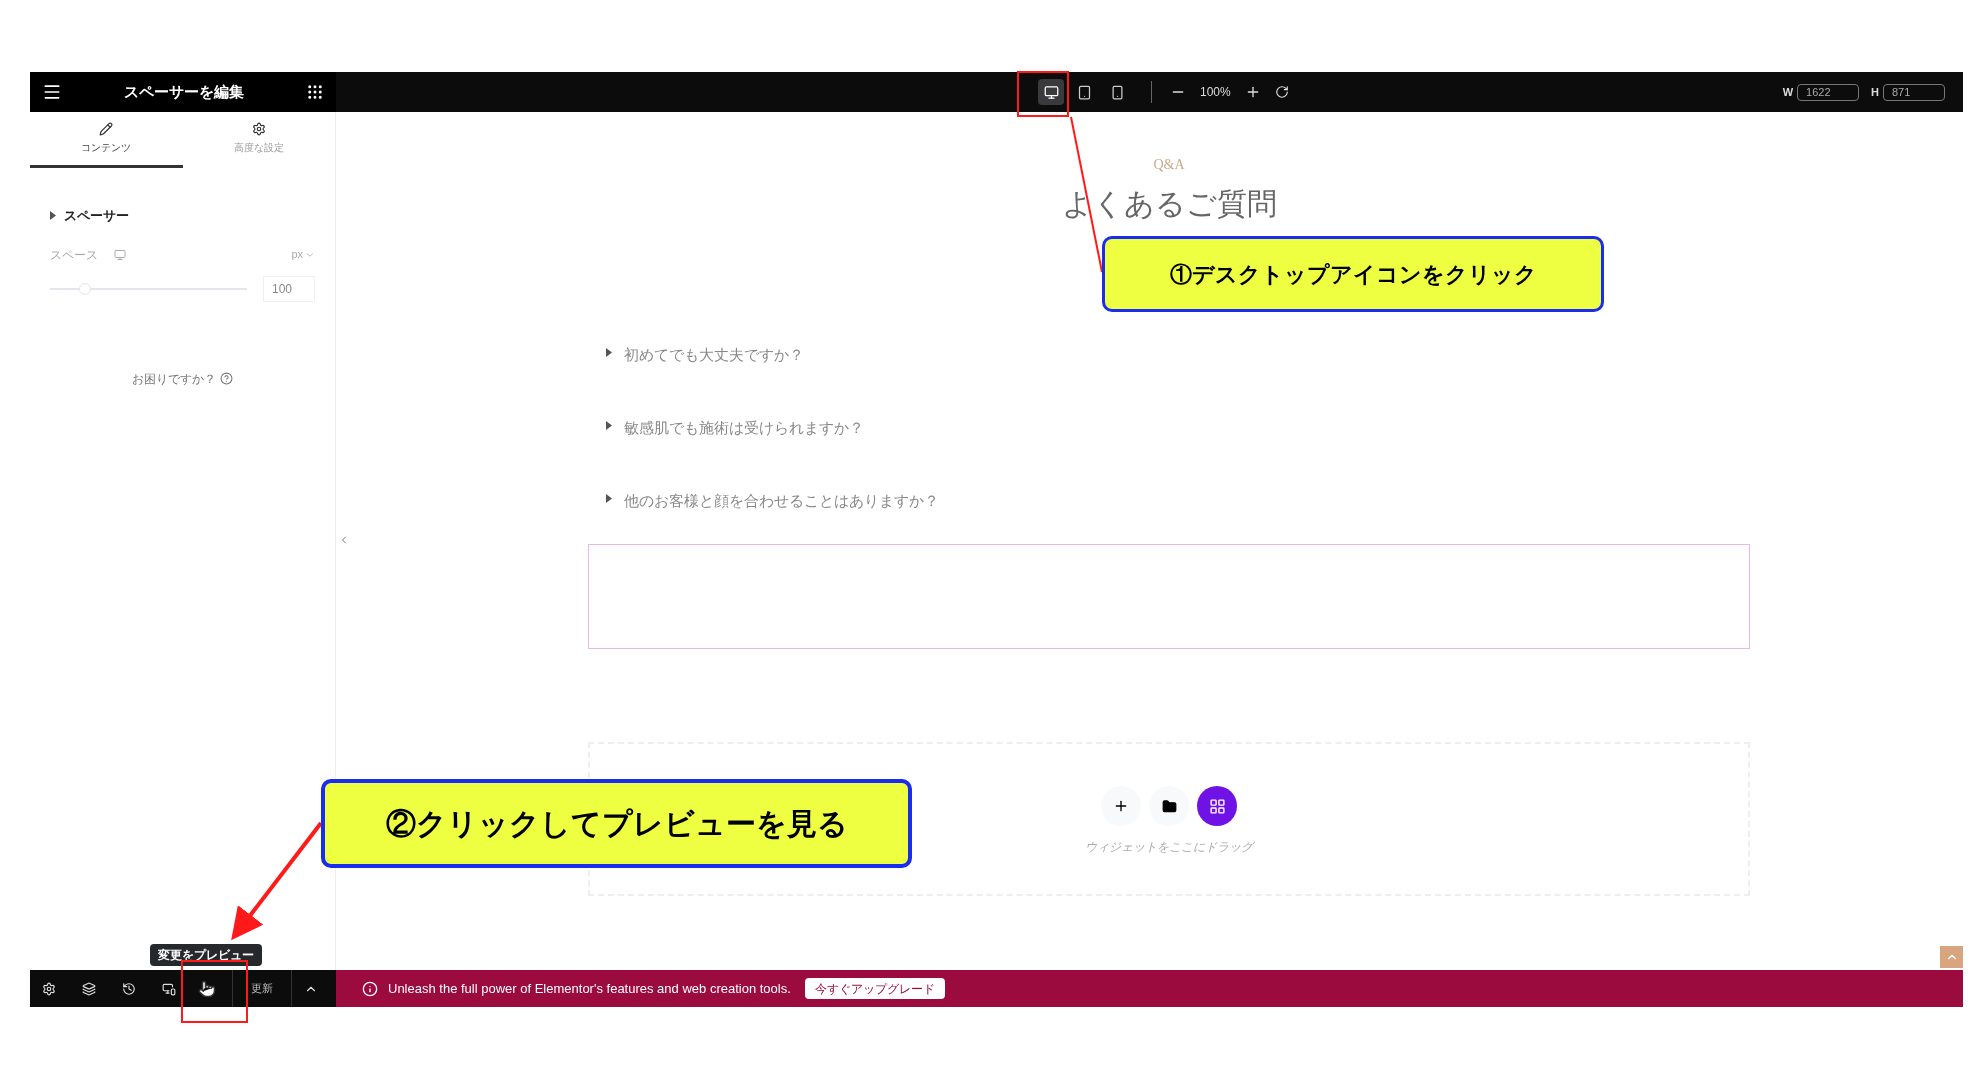 The width and height of the screenshot is (1980, 1080). What do you see at coordinates (106, 129) in the screenshot?
I see `pencil-icon` at bounding box center [106, 129].